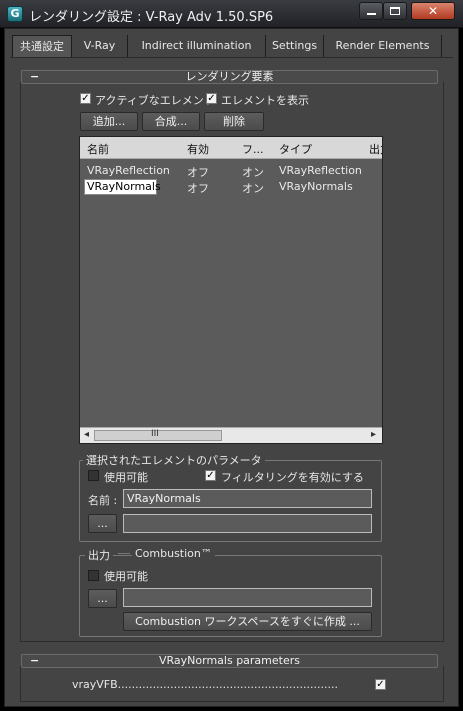  I want to click on output-enable-label: 使用可能, so click(126, 576).